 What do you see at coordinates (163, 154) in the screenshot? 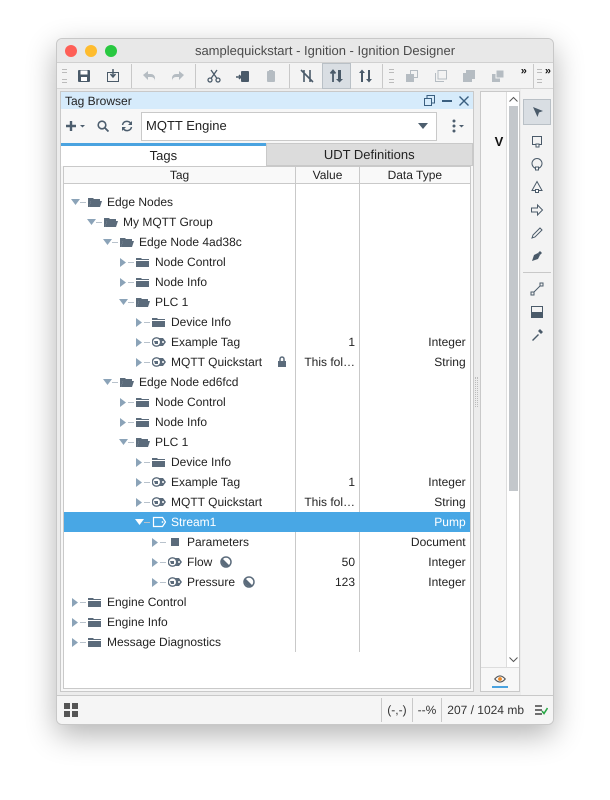
I see `tab: Tags` at bounding box center [163, 154].